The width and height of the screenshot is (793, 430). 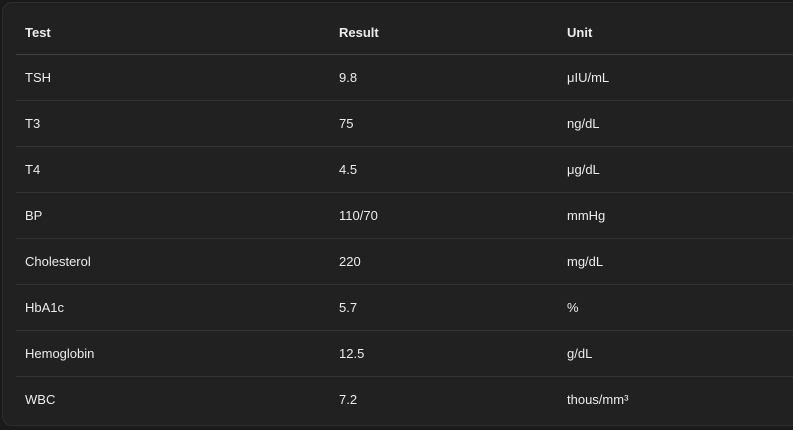 I want to click on table-row: Hemoglobin 12.5 g/dL, so click(x=404, y=353).